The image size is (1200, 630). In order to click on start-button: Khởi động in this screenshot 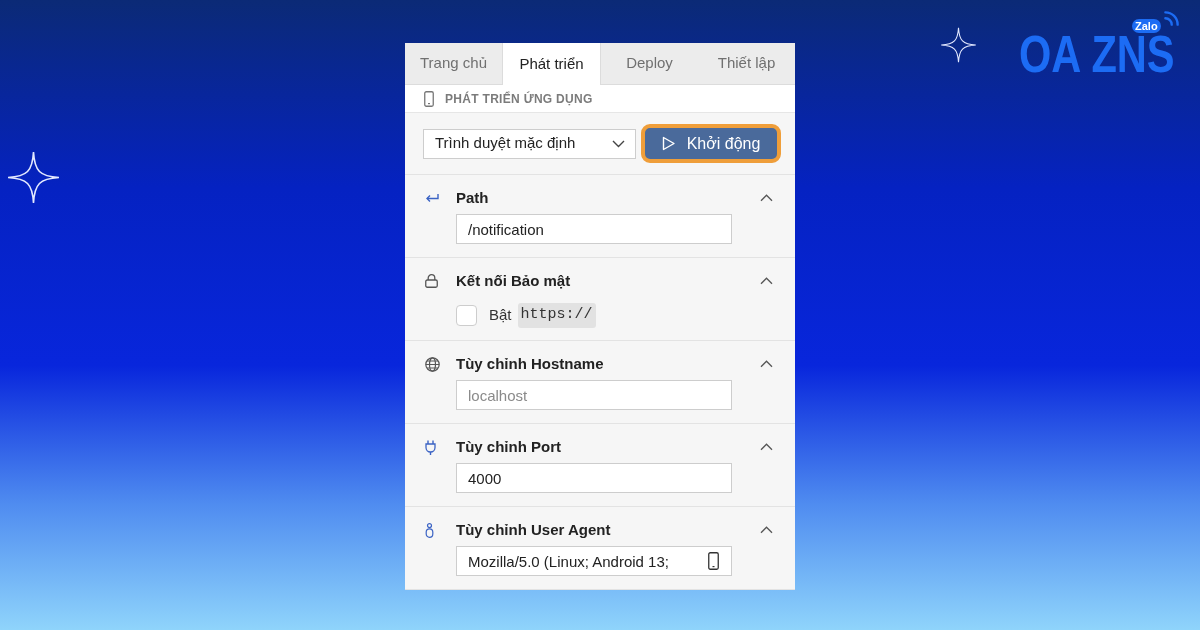, I will do `click(711, 143)`.